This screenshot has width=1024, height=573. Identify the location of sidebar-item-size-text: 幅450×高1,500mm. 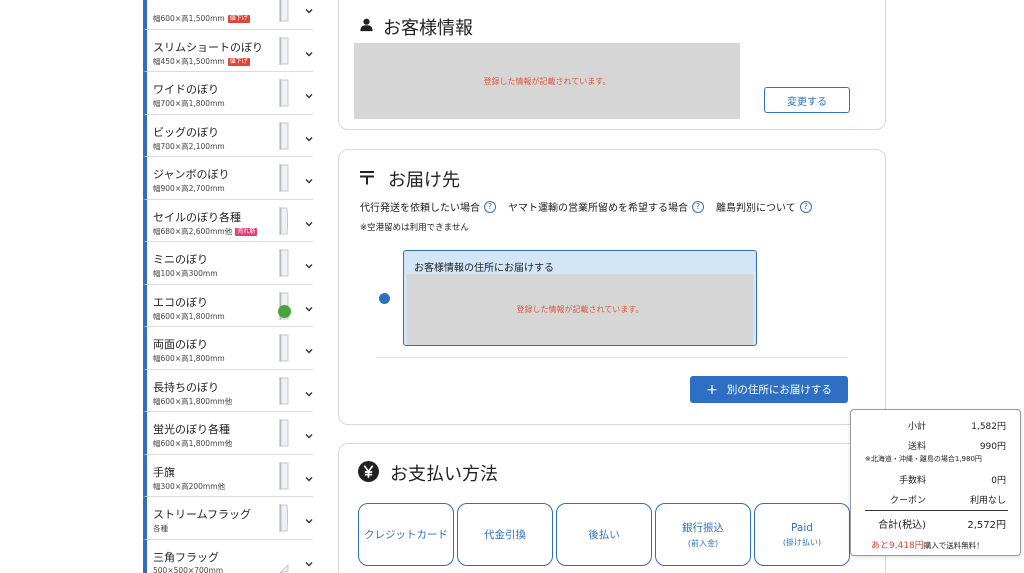
(189, 61).